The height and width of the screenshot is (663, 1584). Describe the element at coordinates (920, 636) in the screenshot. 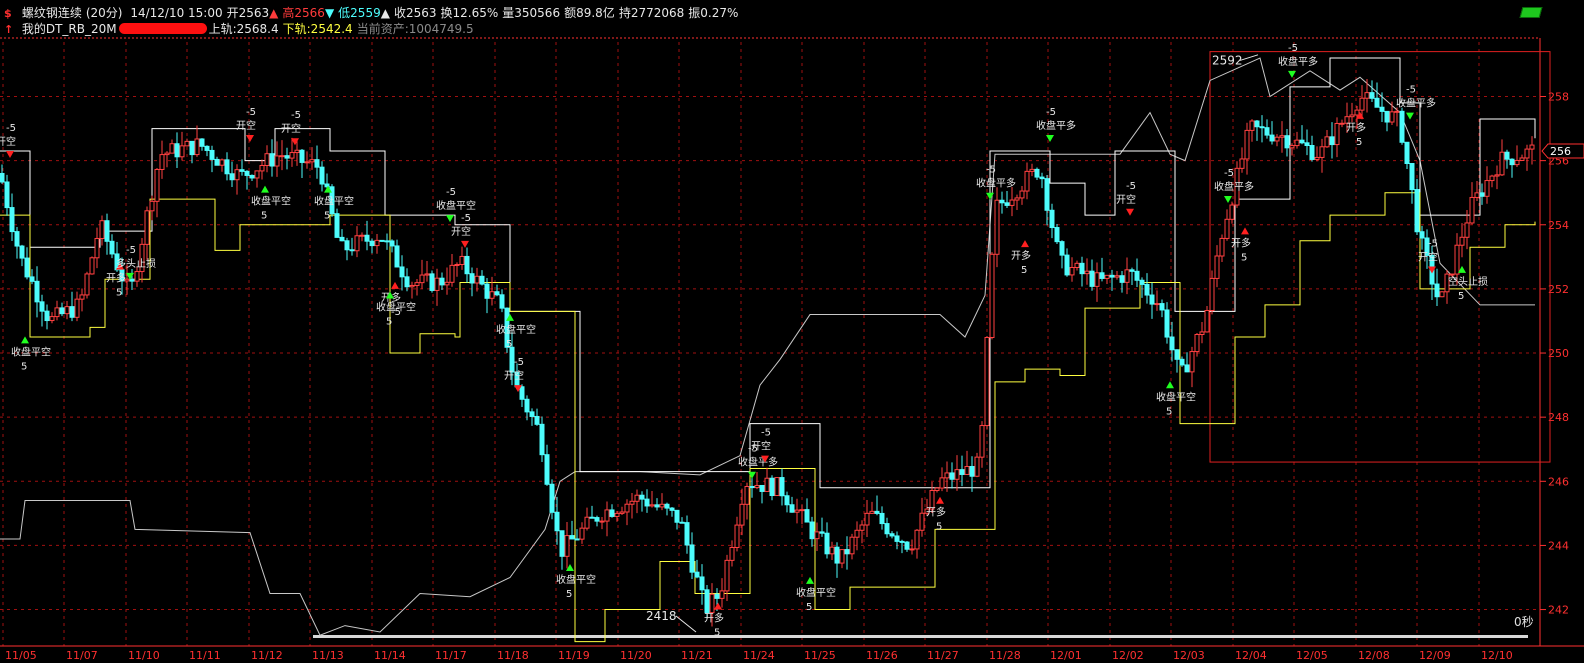

I see `scrollbar` at that location.